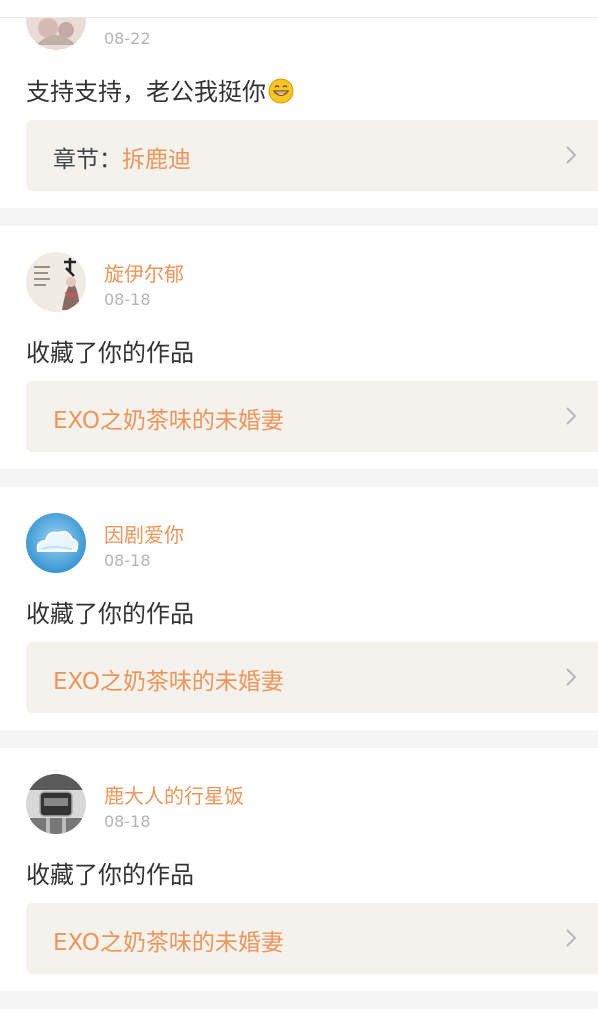 This screenshot has width=598, height=1024. What do you see at coordinates (156, 160) in the screenshot?
I see `chapter-title: 拆鹿迪` at bounding box center [156, 160].